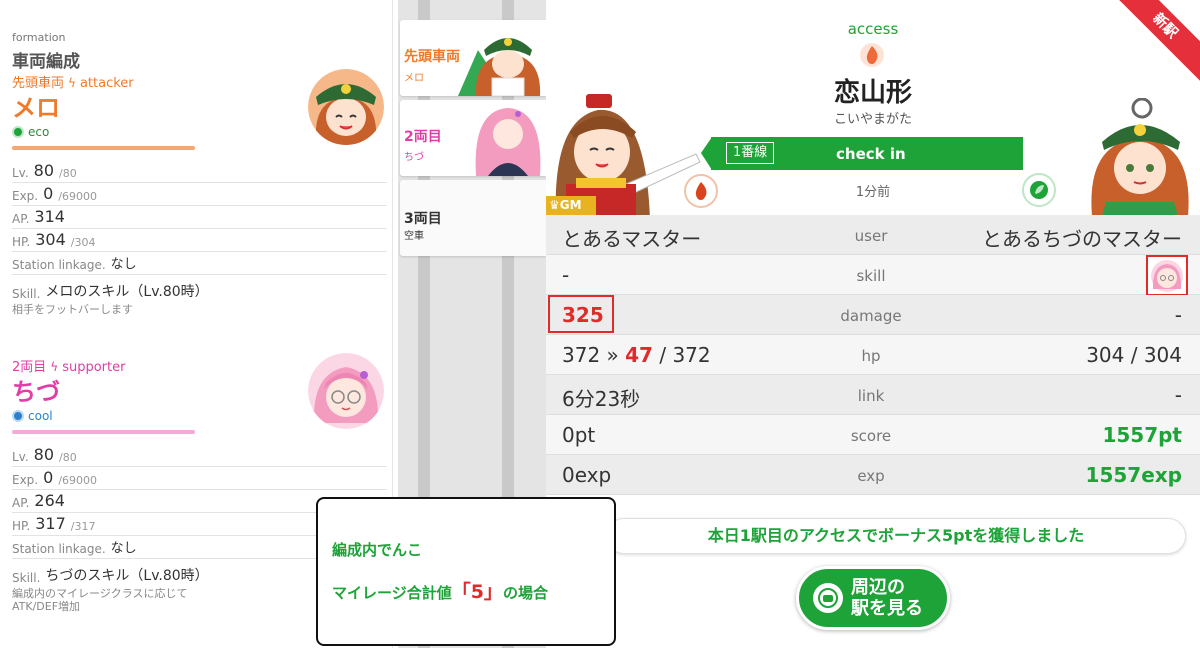 The image size is (1200, 648). What do you see at coordinates (502, 138) in the screenshot?
I see `chizu-portrait` at bounding box center [502, 138].